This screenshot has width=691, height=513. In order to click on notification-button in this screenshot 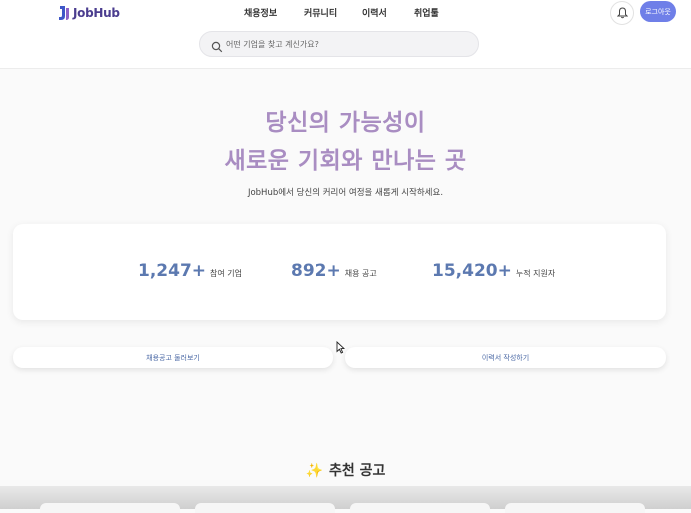, I will do `click(622, 13)`.